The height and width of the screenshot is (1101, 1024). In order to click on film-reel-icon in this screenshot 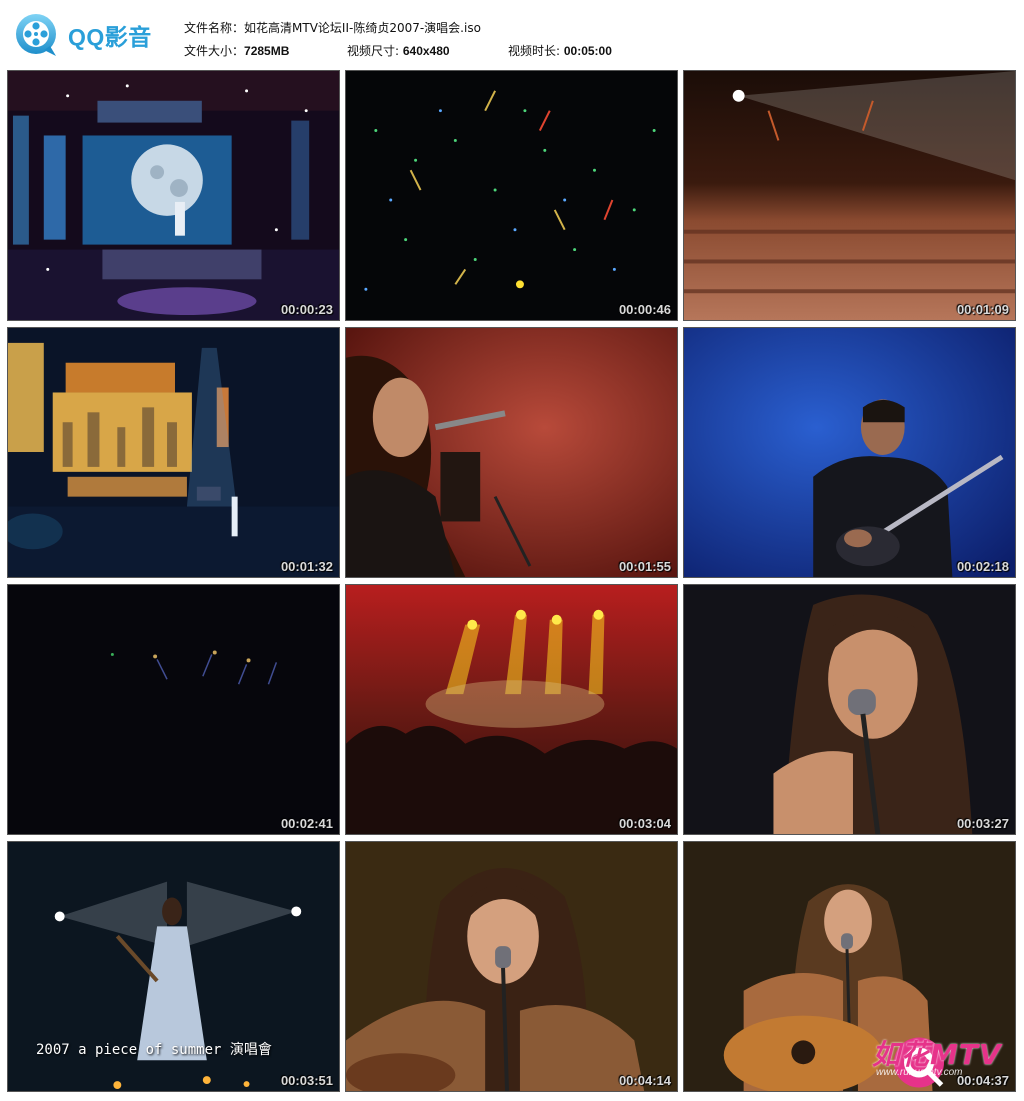, I will do `click(36, 35)`.